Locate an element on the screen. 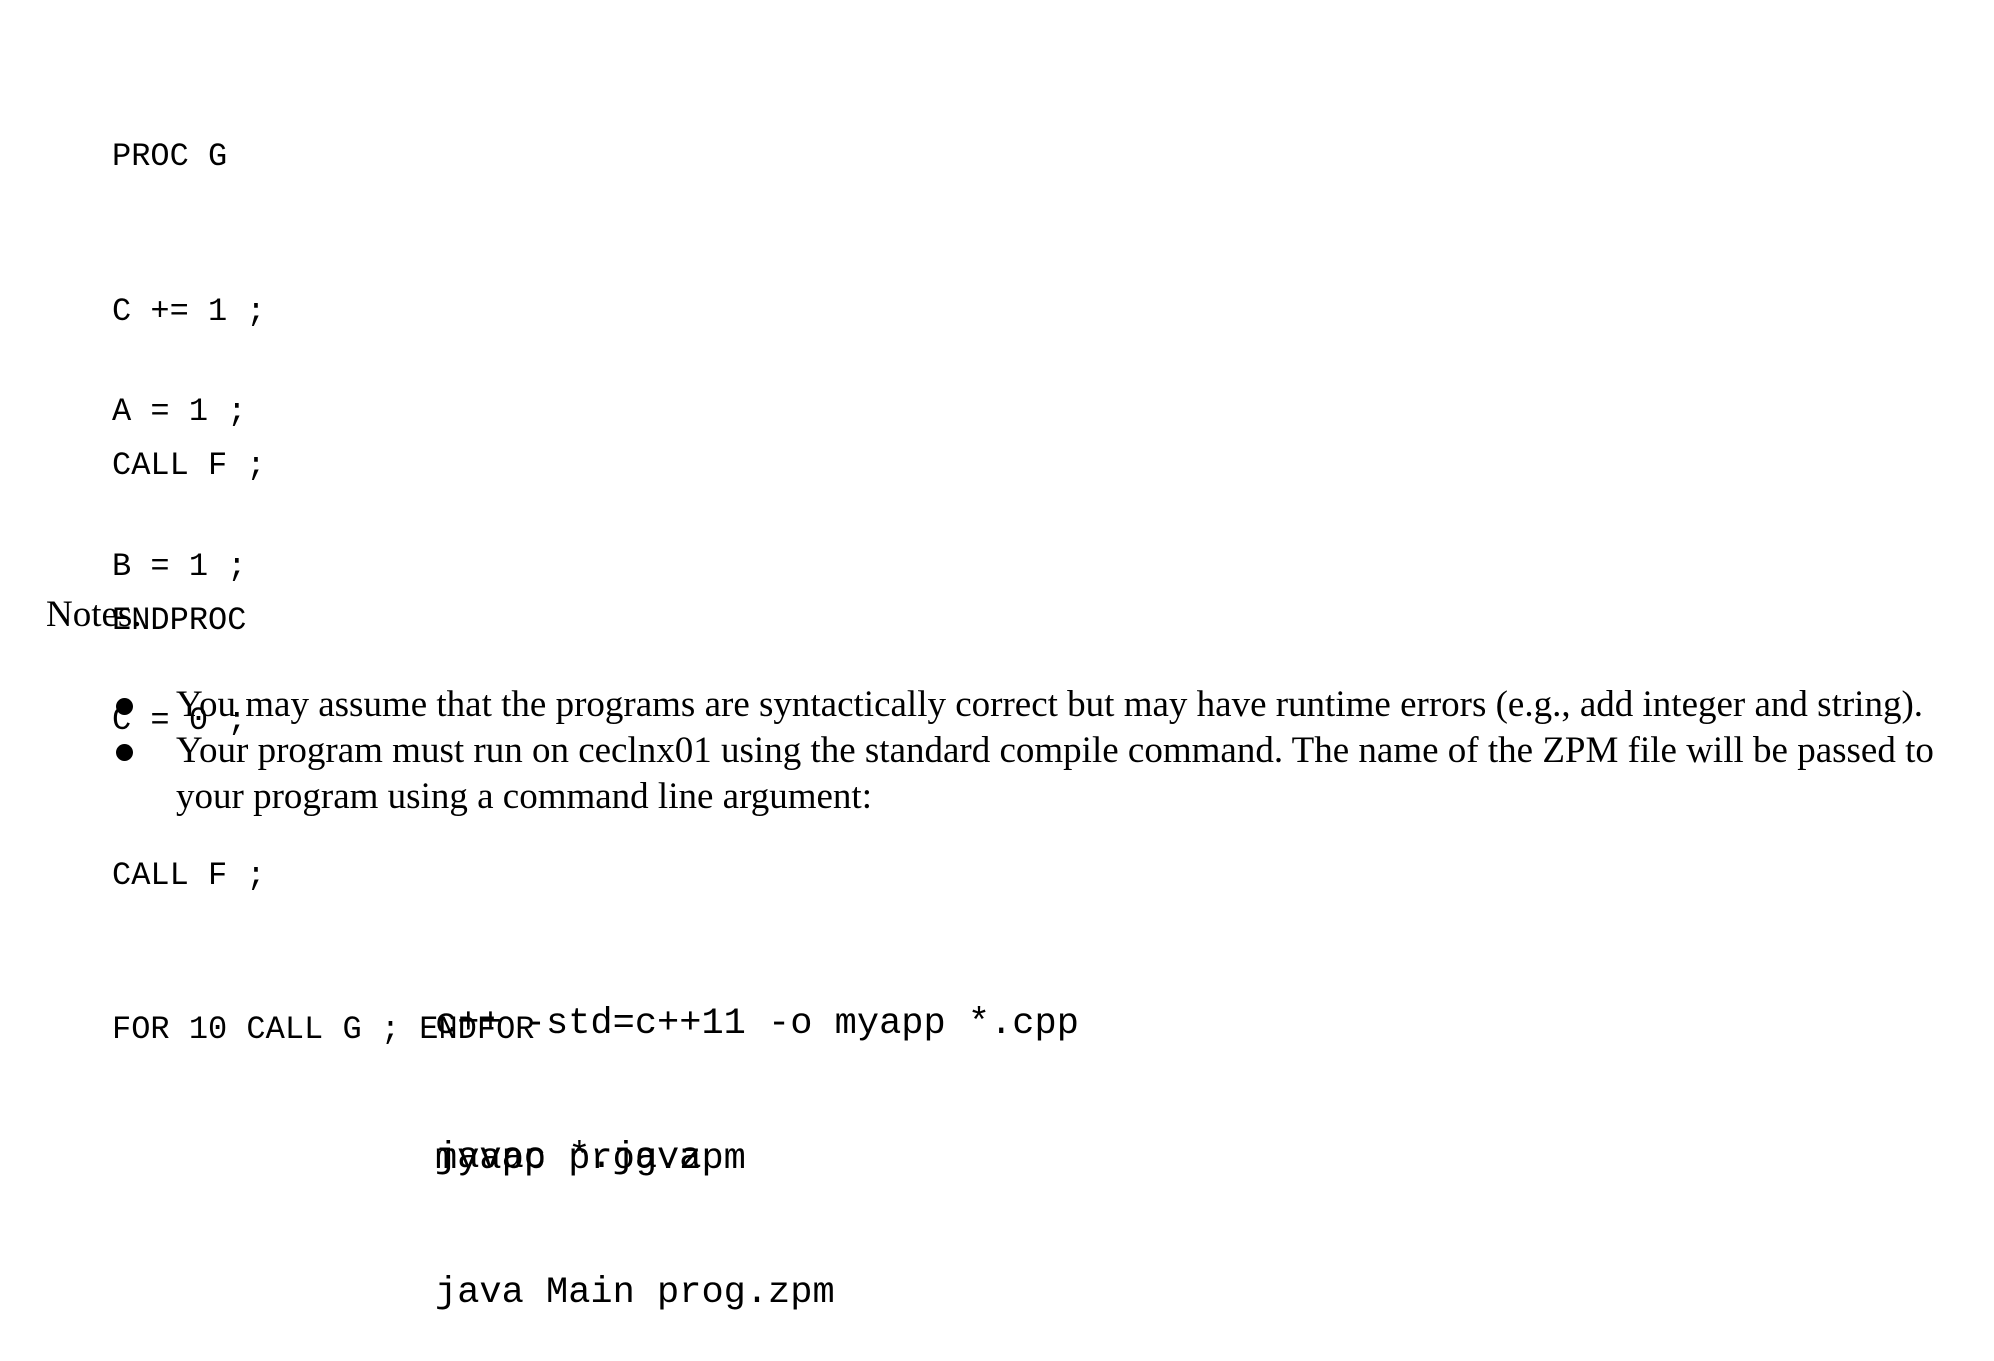 The width and height of the screenshot is (1994, 1361). command-line: java Main prog.zpm is located at coordinates (635, 1293).